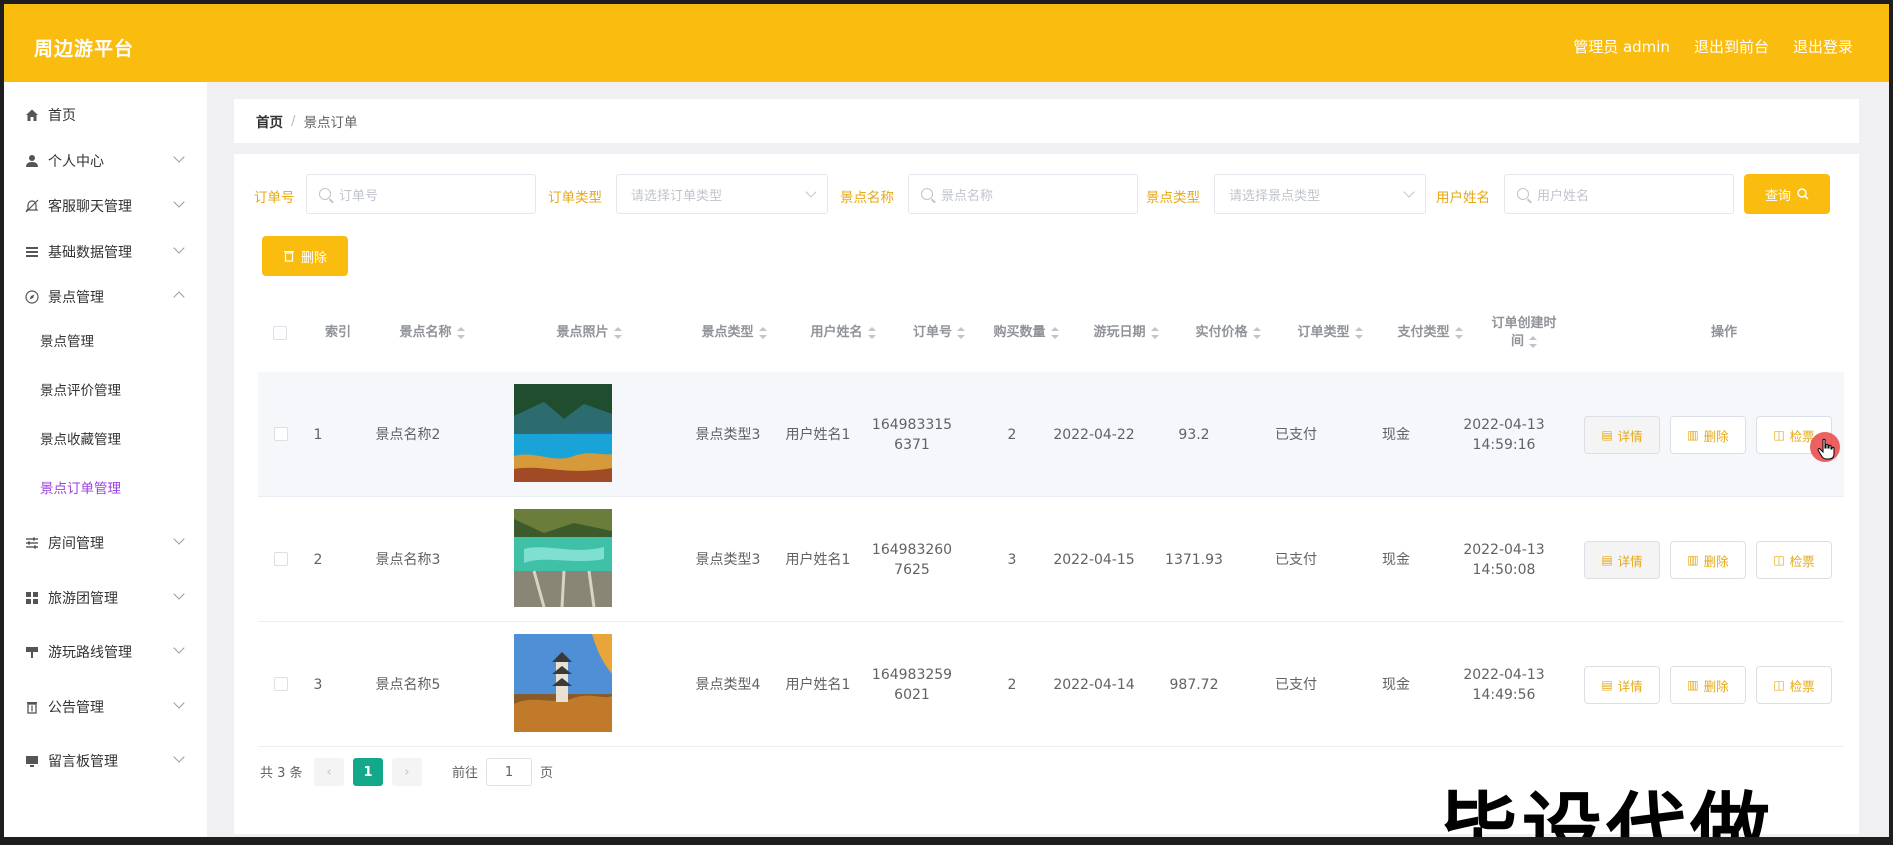 This screenshot has width=1893, height=845. I want to click on next-page-button: ›, so click(407, 772).